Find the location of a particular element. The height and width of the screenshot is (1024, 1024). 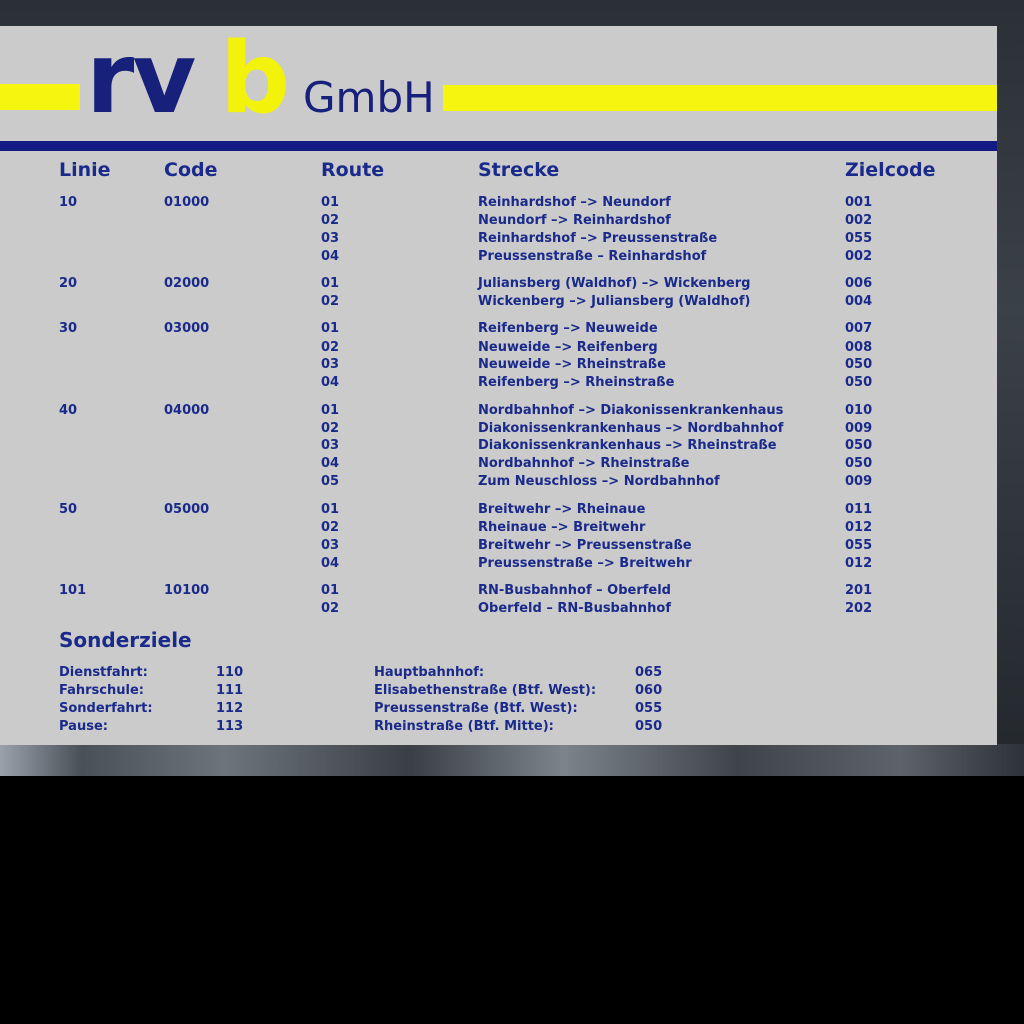

sonderziel-label: Fahrschule: is located at coordinates (101, 690).